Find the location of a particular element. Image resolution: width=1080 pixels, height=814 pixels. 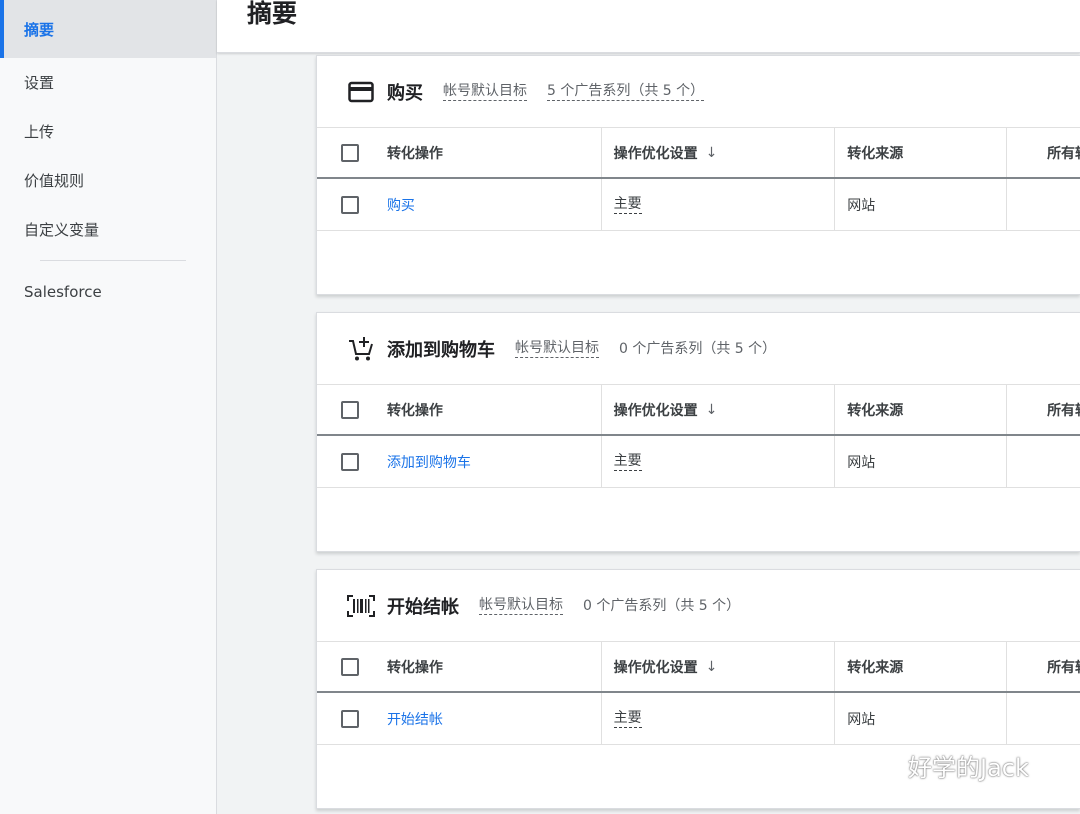

sidebar-item-upload: 上传 is located at coordinates (108, 131).